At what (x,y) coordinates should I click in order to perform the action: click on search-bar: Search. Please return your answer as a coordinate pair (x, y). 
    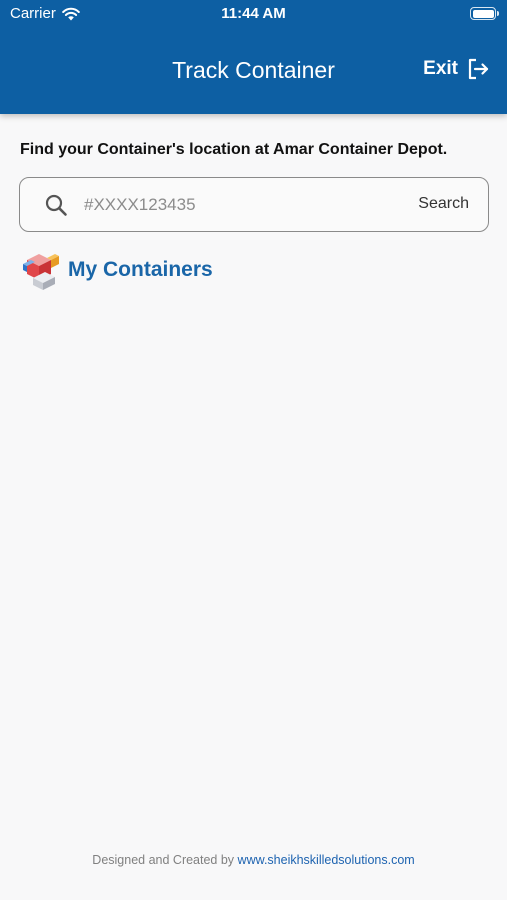
    Looking at the image, I should click on (254, 204).